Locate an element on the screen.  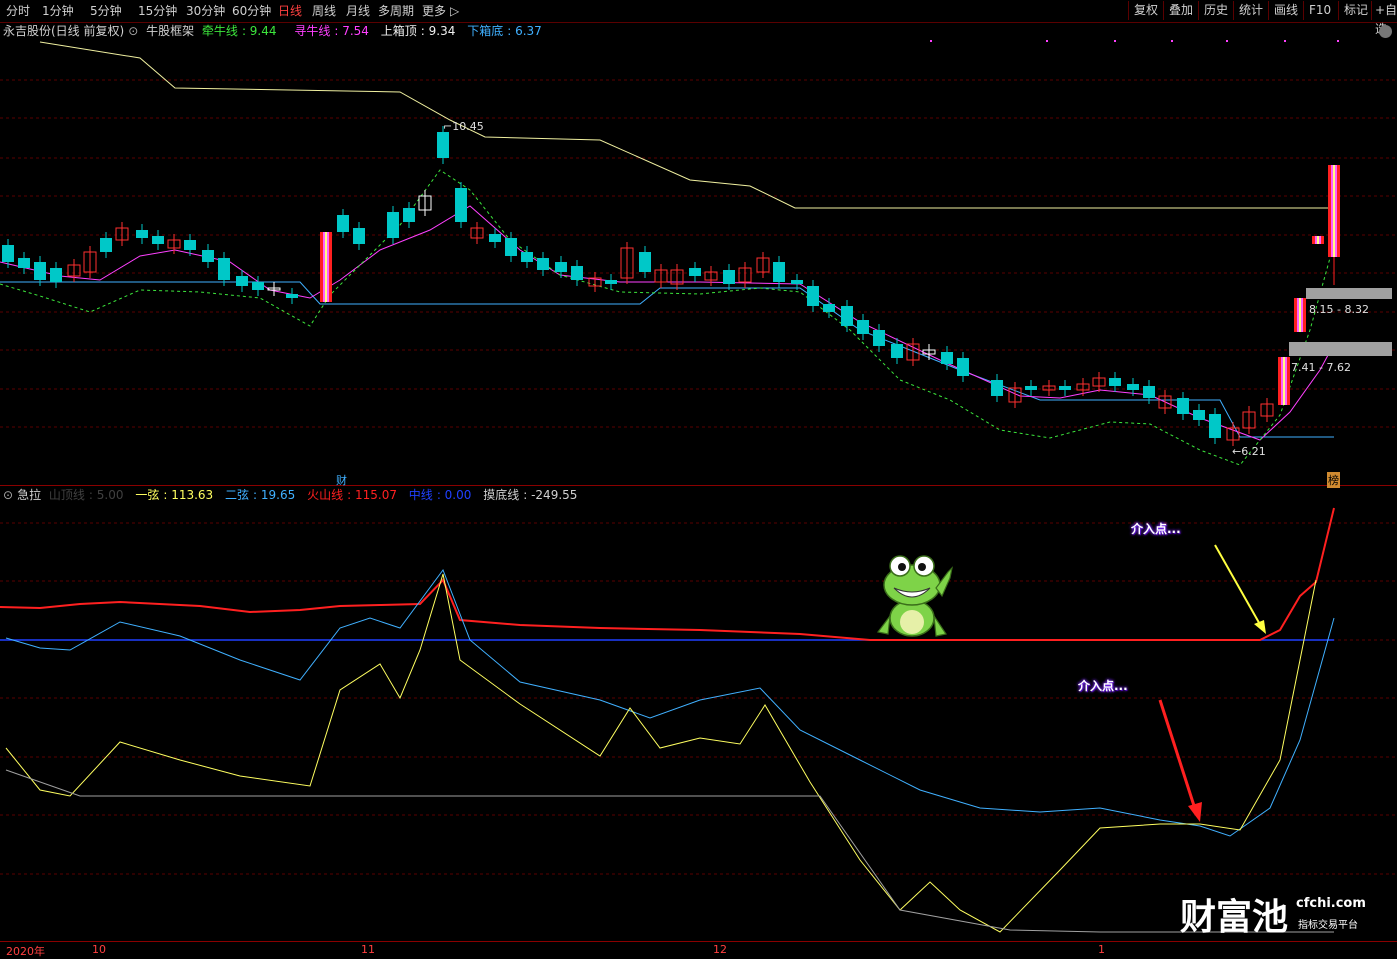
resistance-zone-upper is located at coordinates (1349, 293).